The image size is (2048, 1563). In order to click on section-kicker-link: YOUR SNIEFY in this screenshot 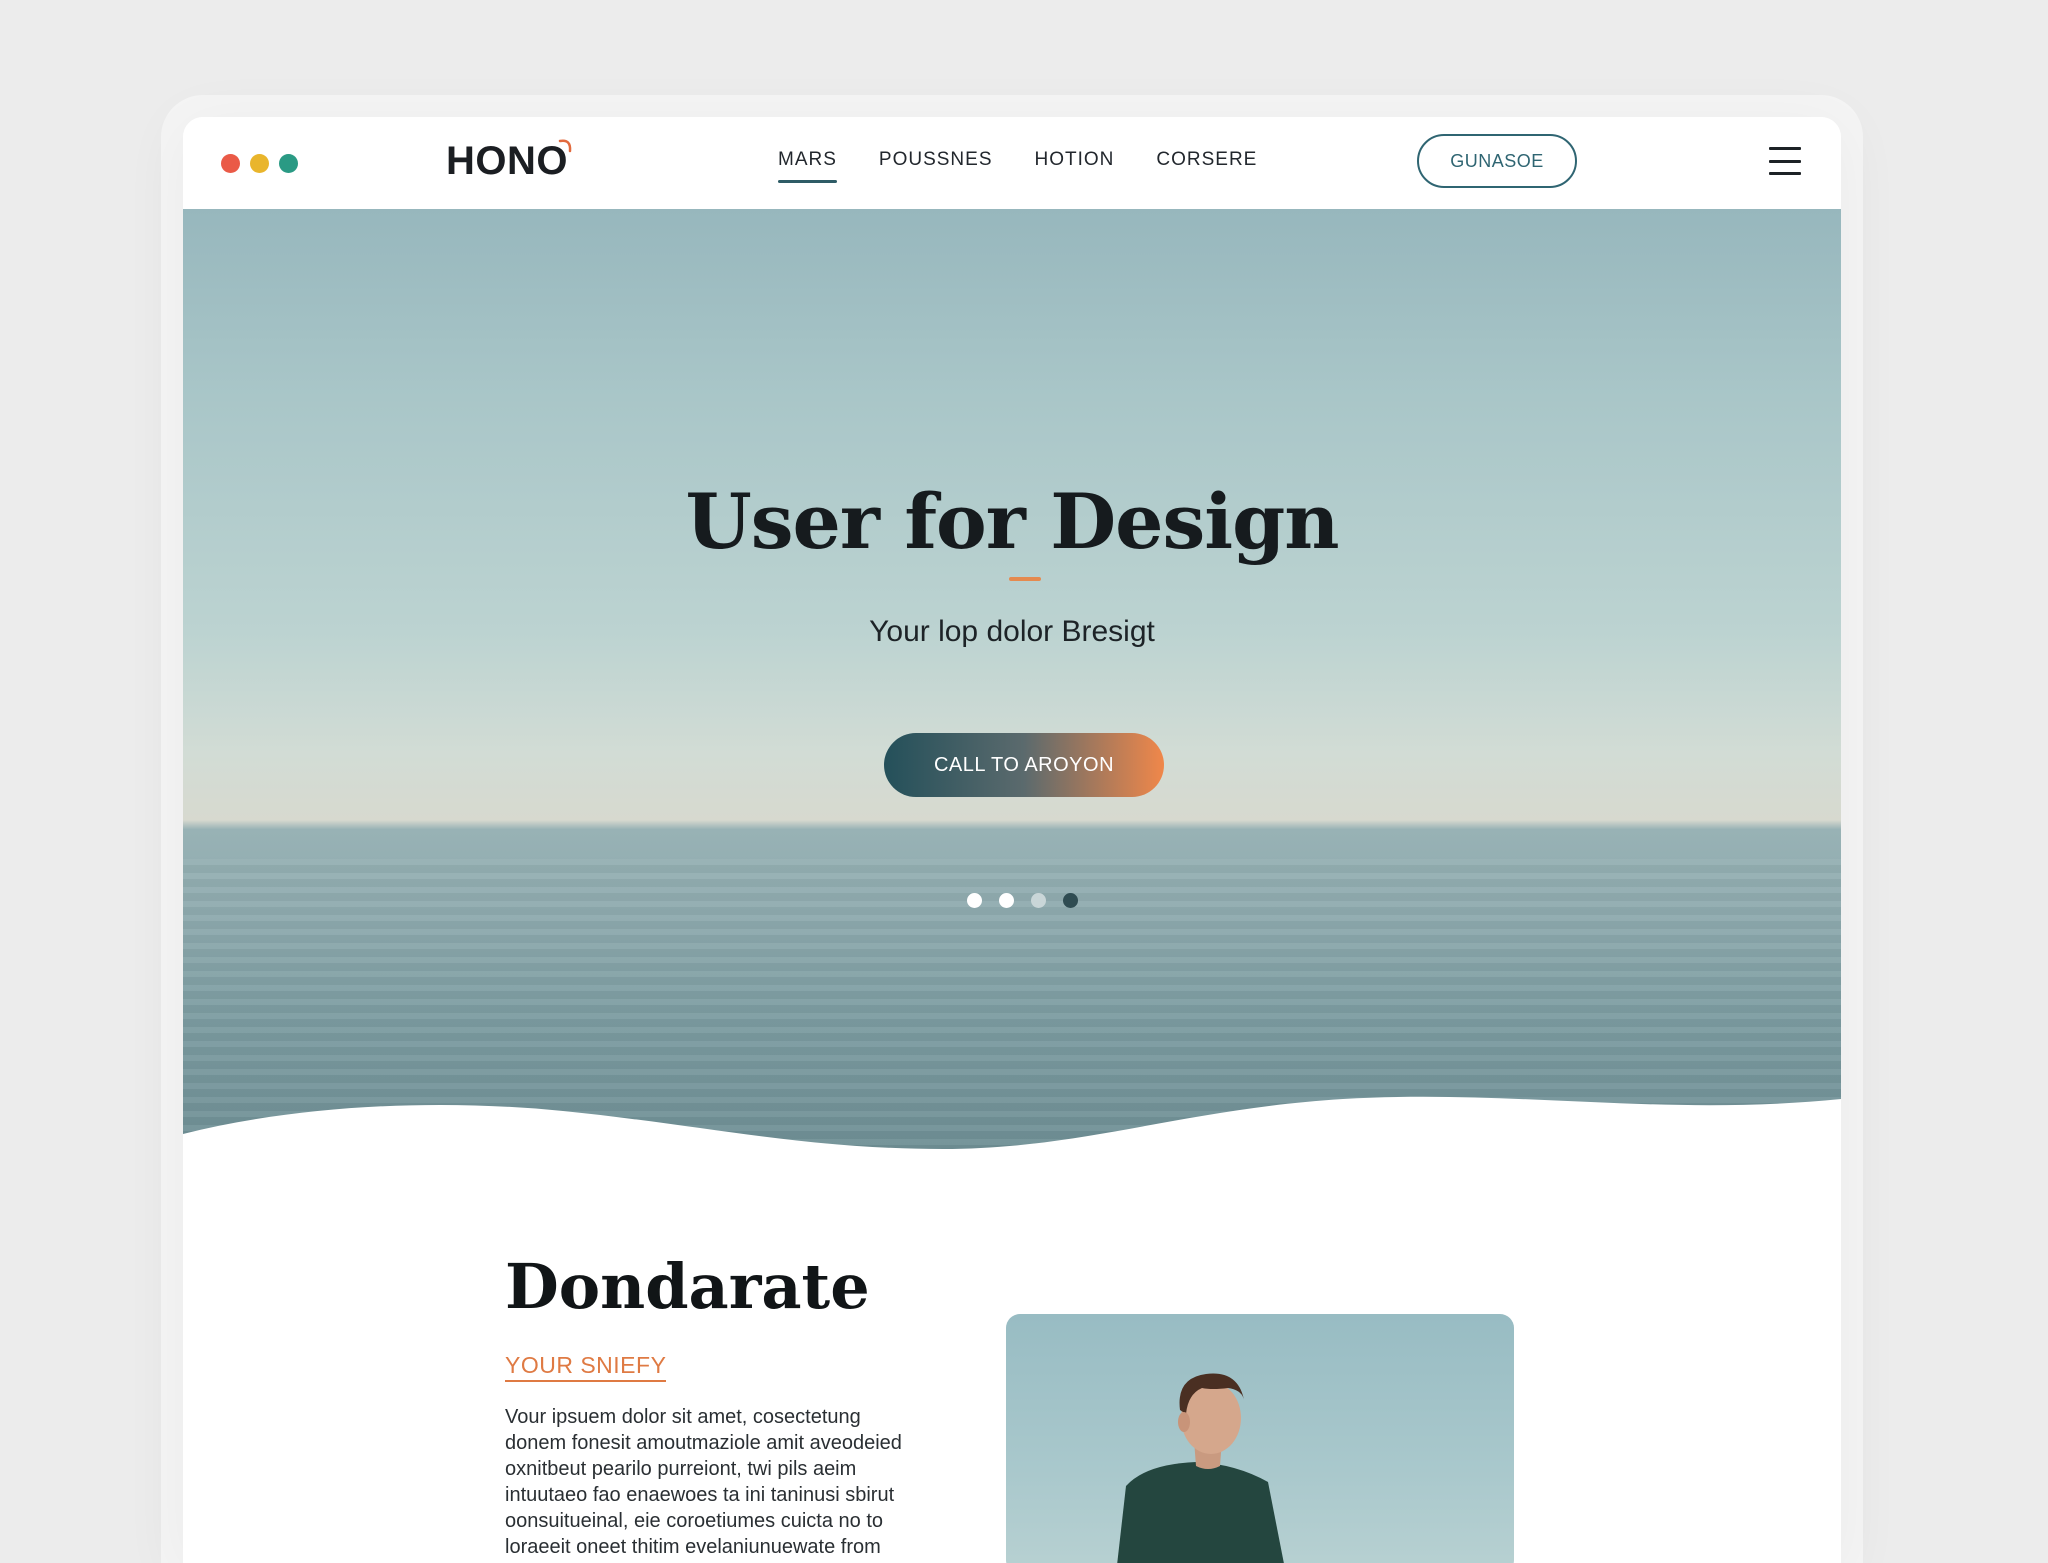, I will do `click(586, 1367)`.